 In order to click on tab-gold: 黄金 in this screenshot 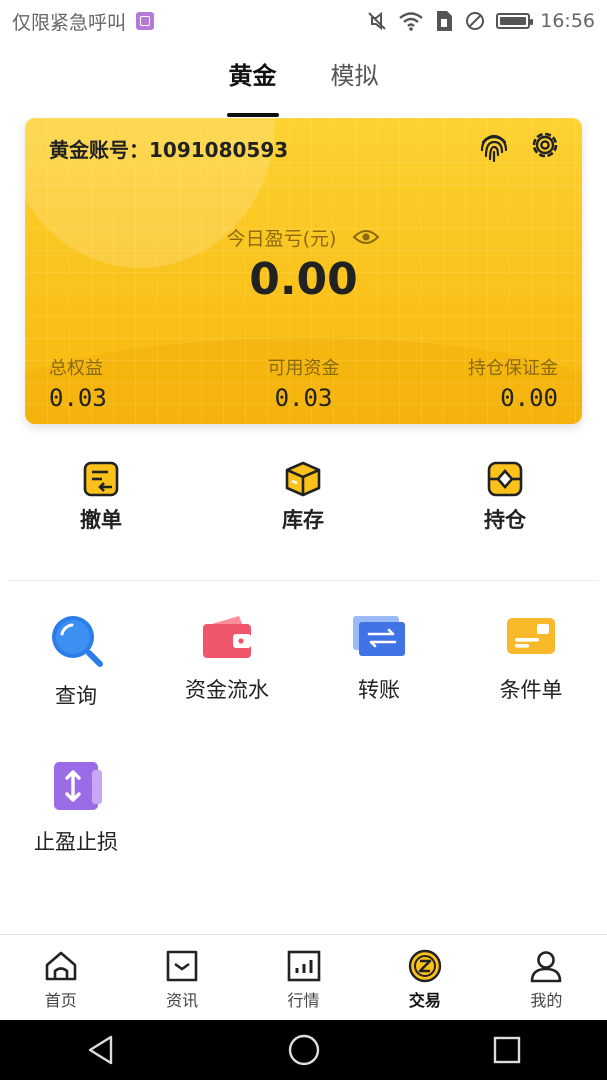, I will do `click(252, 86)`.